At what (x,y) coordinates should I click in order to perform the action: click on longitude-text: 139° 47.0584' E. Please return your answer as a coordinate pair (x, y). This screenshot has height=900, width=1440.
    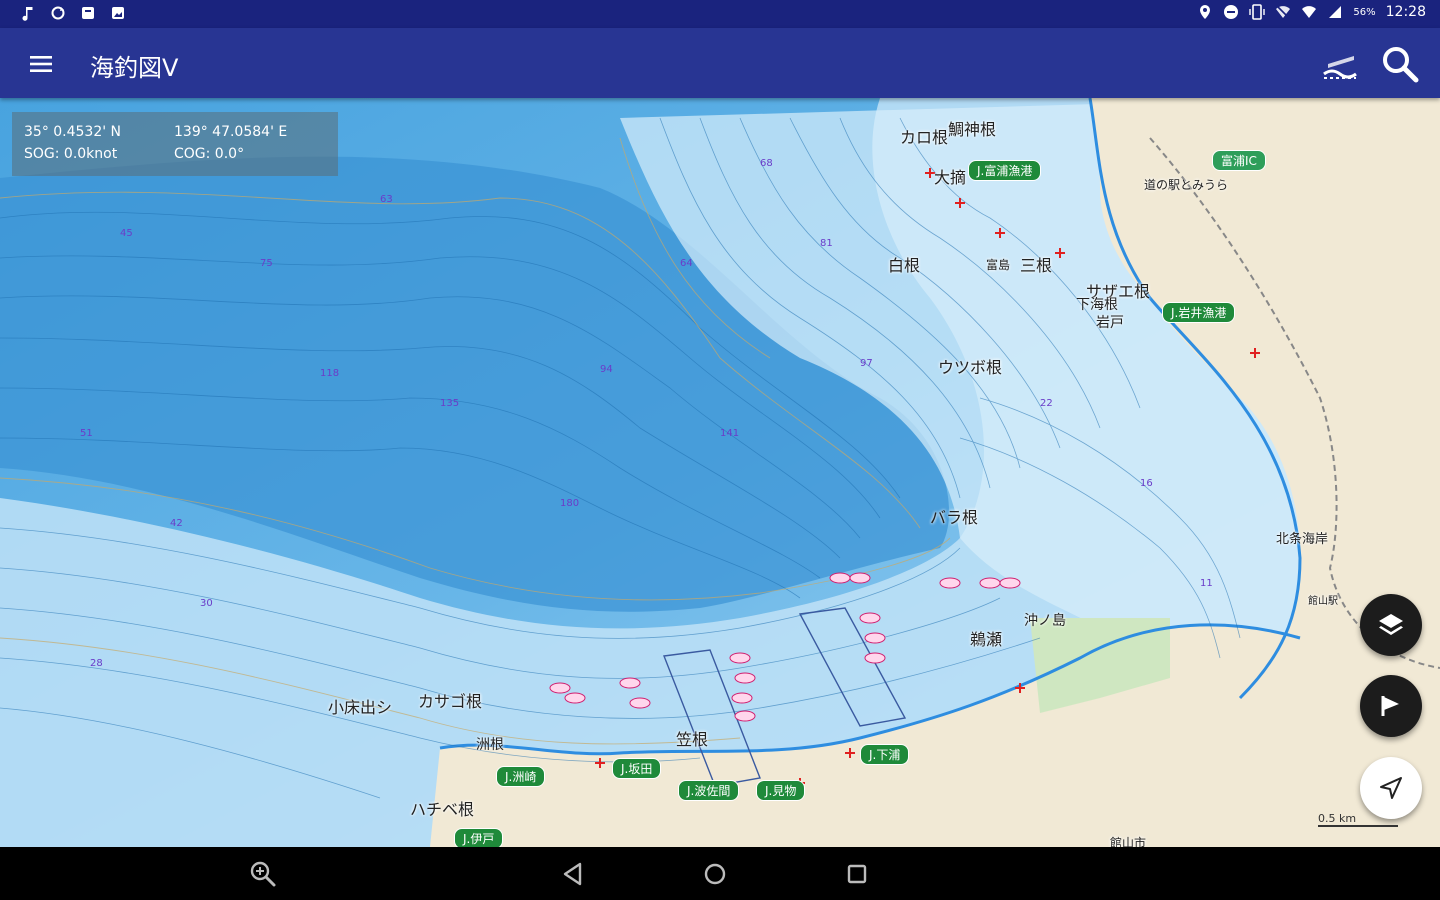
    Looking at the image, I should click on (231, 132).